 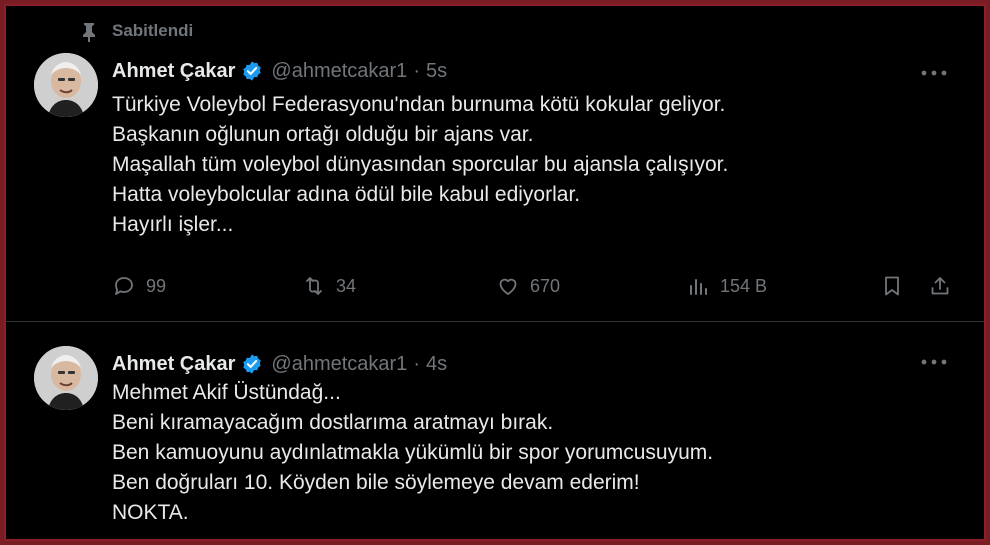 I want to click on tweet-header: Ahmet Çakar @ahmetcakar1 · 5s, so click(x=279, y=71).